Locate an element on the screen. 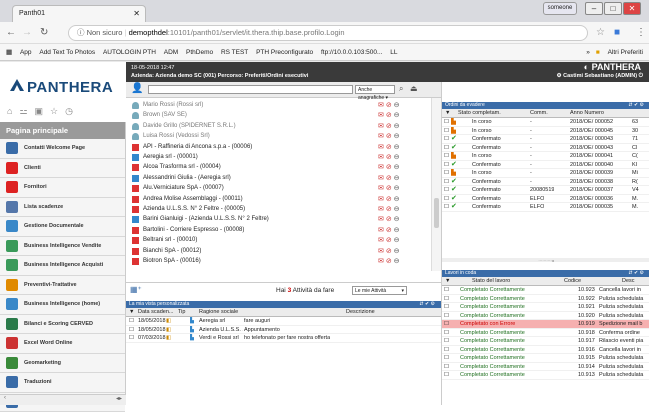 The width and height of the screenshot is (649, 412). bookmark: PthDemo is located at coordinates (199, 52).